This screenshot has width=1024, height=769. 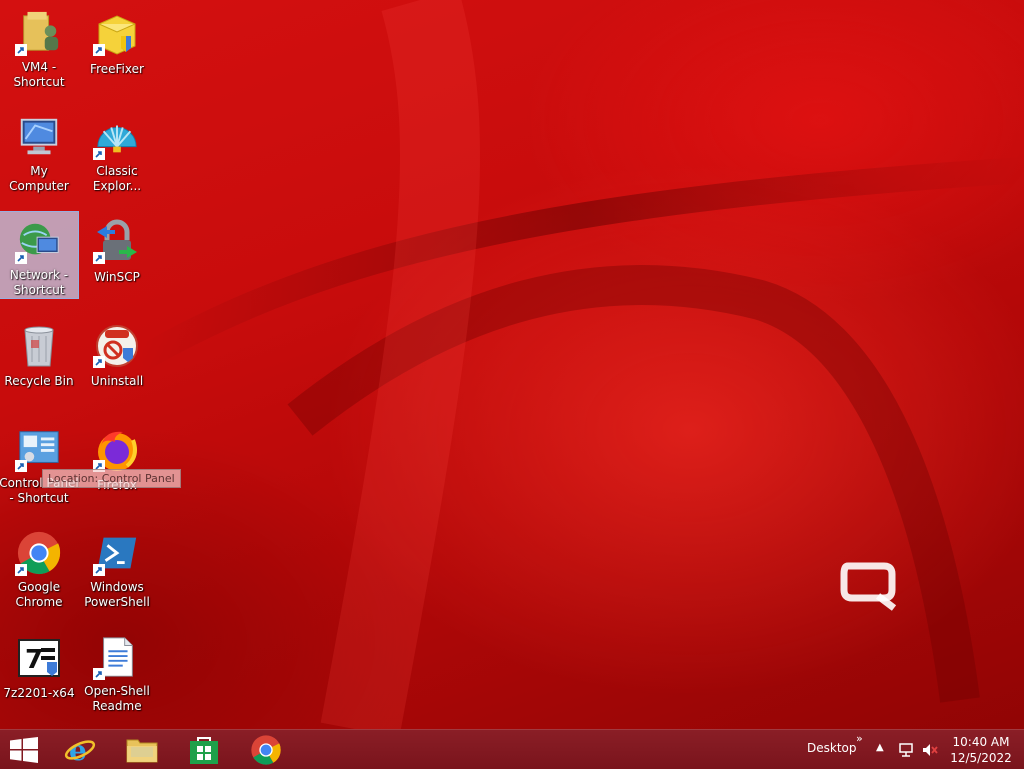 I want to click on start-button, so click(x=24, y=749).